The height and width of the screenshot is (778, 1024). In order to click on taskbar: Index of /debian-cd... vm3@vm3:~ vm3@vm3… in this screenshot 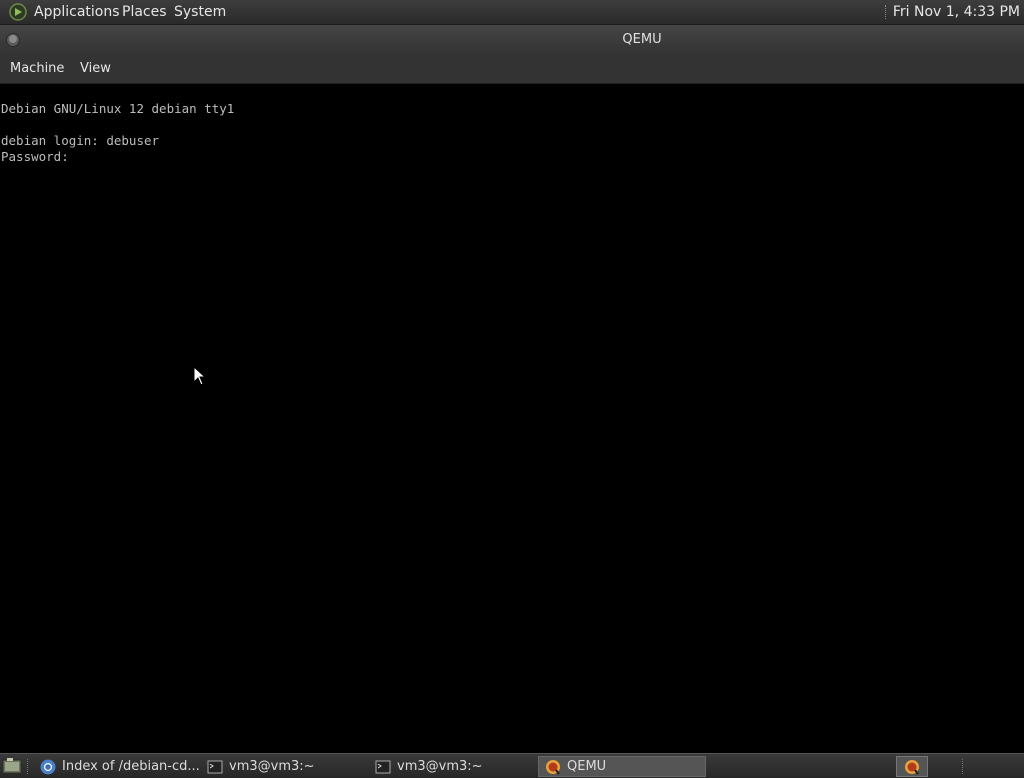, I will do `click(512, 765)`.